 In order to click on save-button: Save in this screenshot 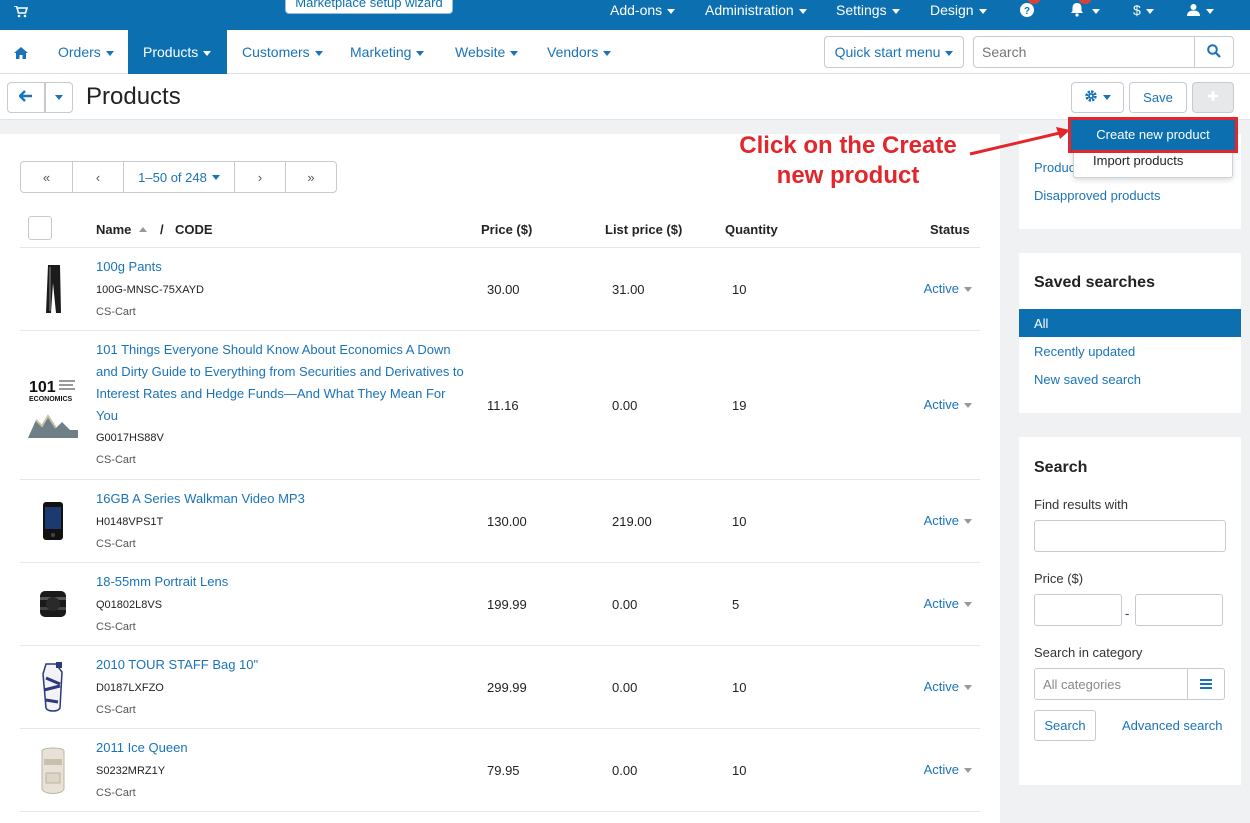, I will do `click(1158, 97)`.